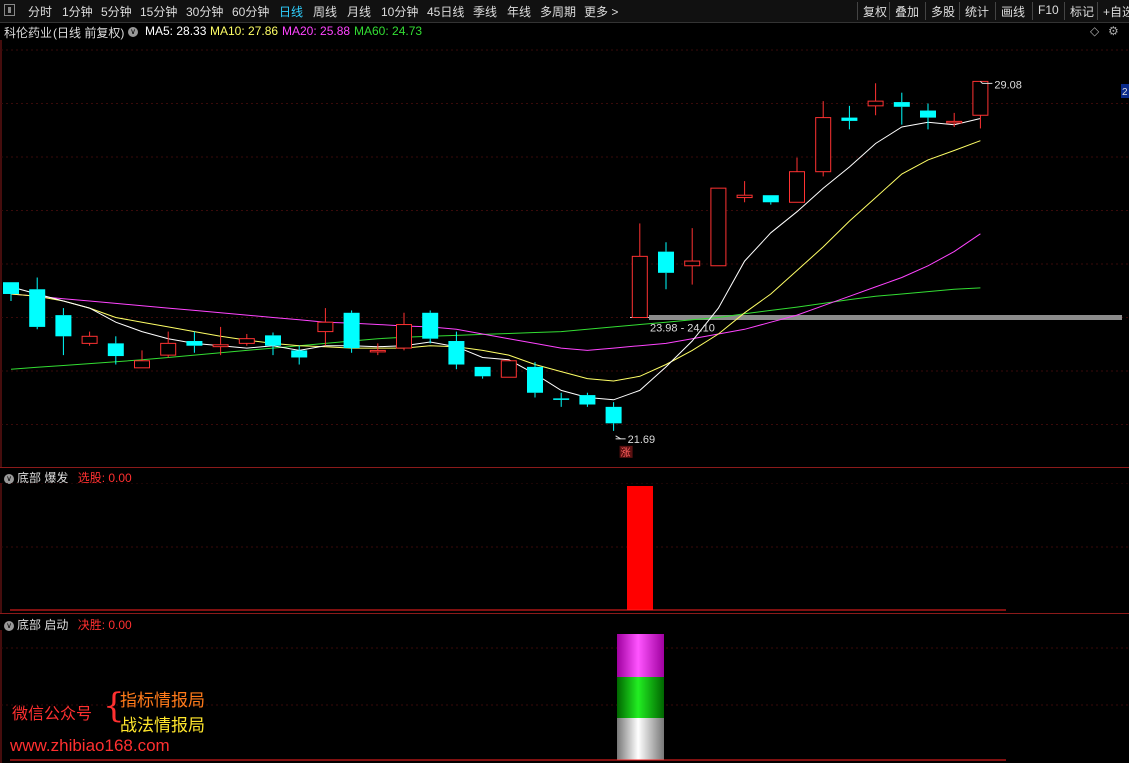  Describe the element at coordinates (445, 11) in the screenshot. I see `period-tab: 45日线` at that location.